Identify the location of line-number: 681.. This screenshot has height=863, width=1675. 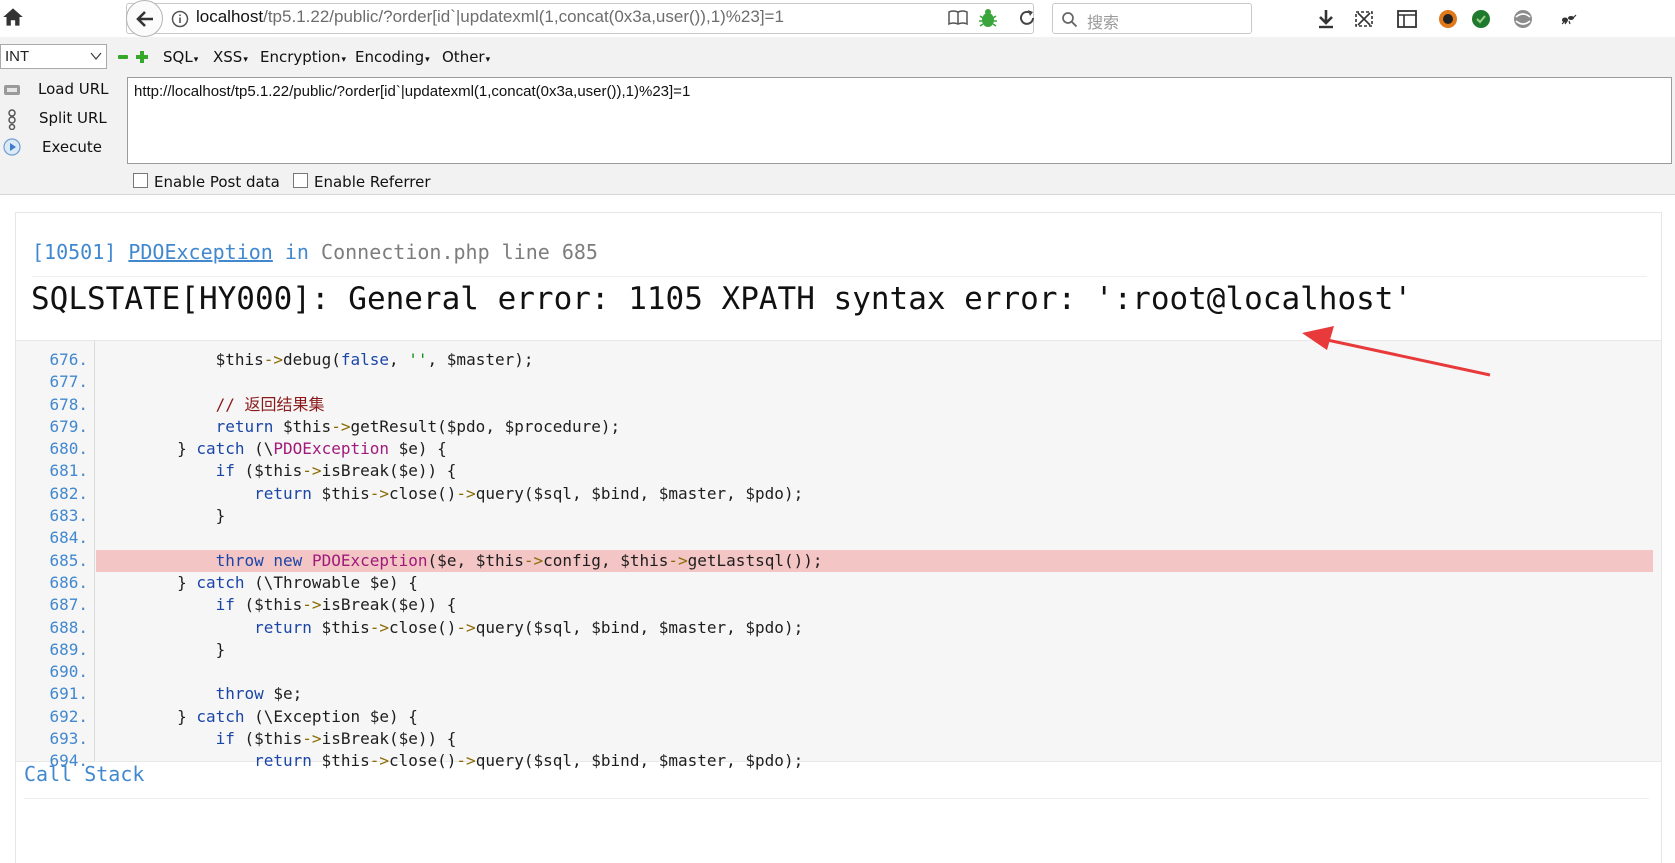
(68, 471).